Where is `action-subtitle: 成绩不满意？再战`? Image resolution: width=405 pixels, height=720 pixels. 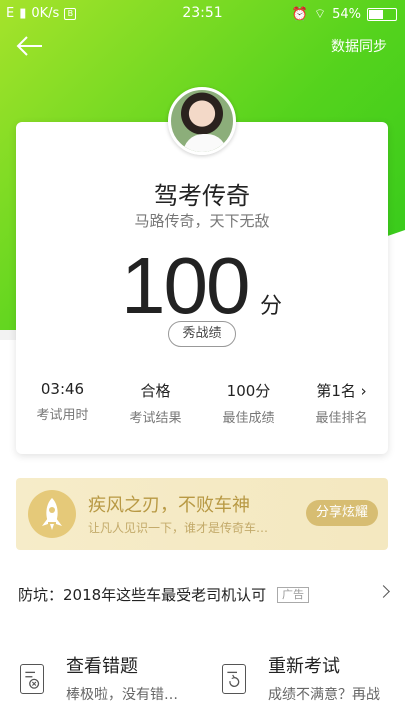
action-subtitle: 成绩不满意？再战 is located at coordinates (324, 695).